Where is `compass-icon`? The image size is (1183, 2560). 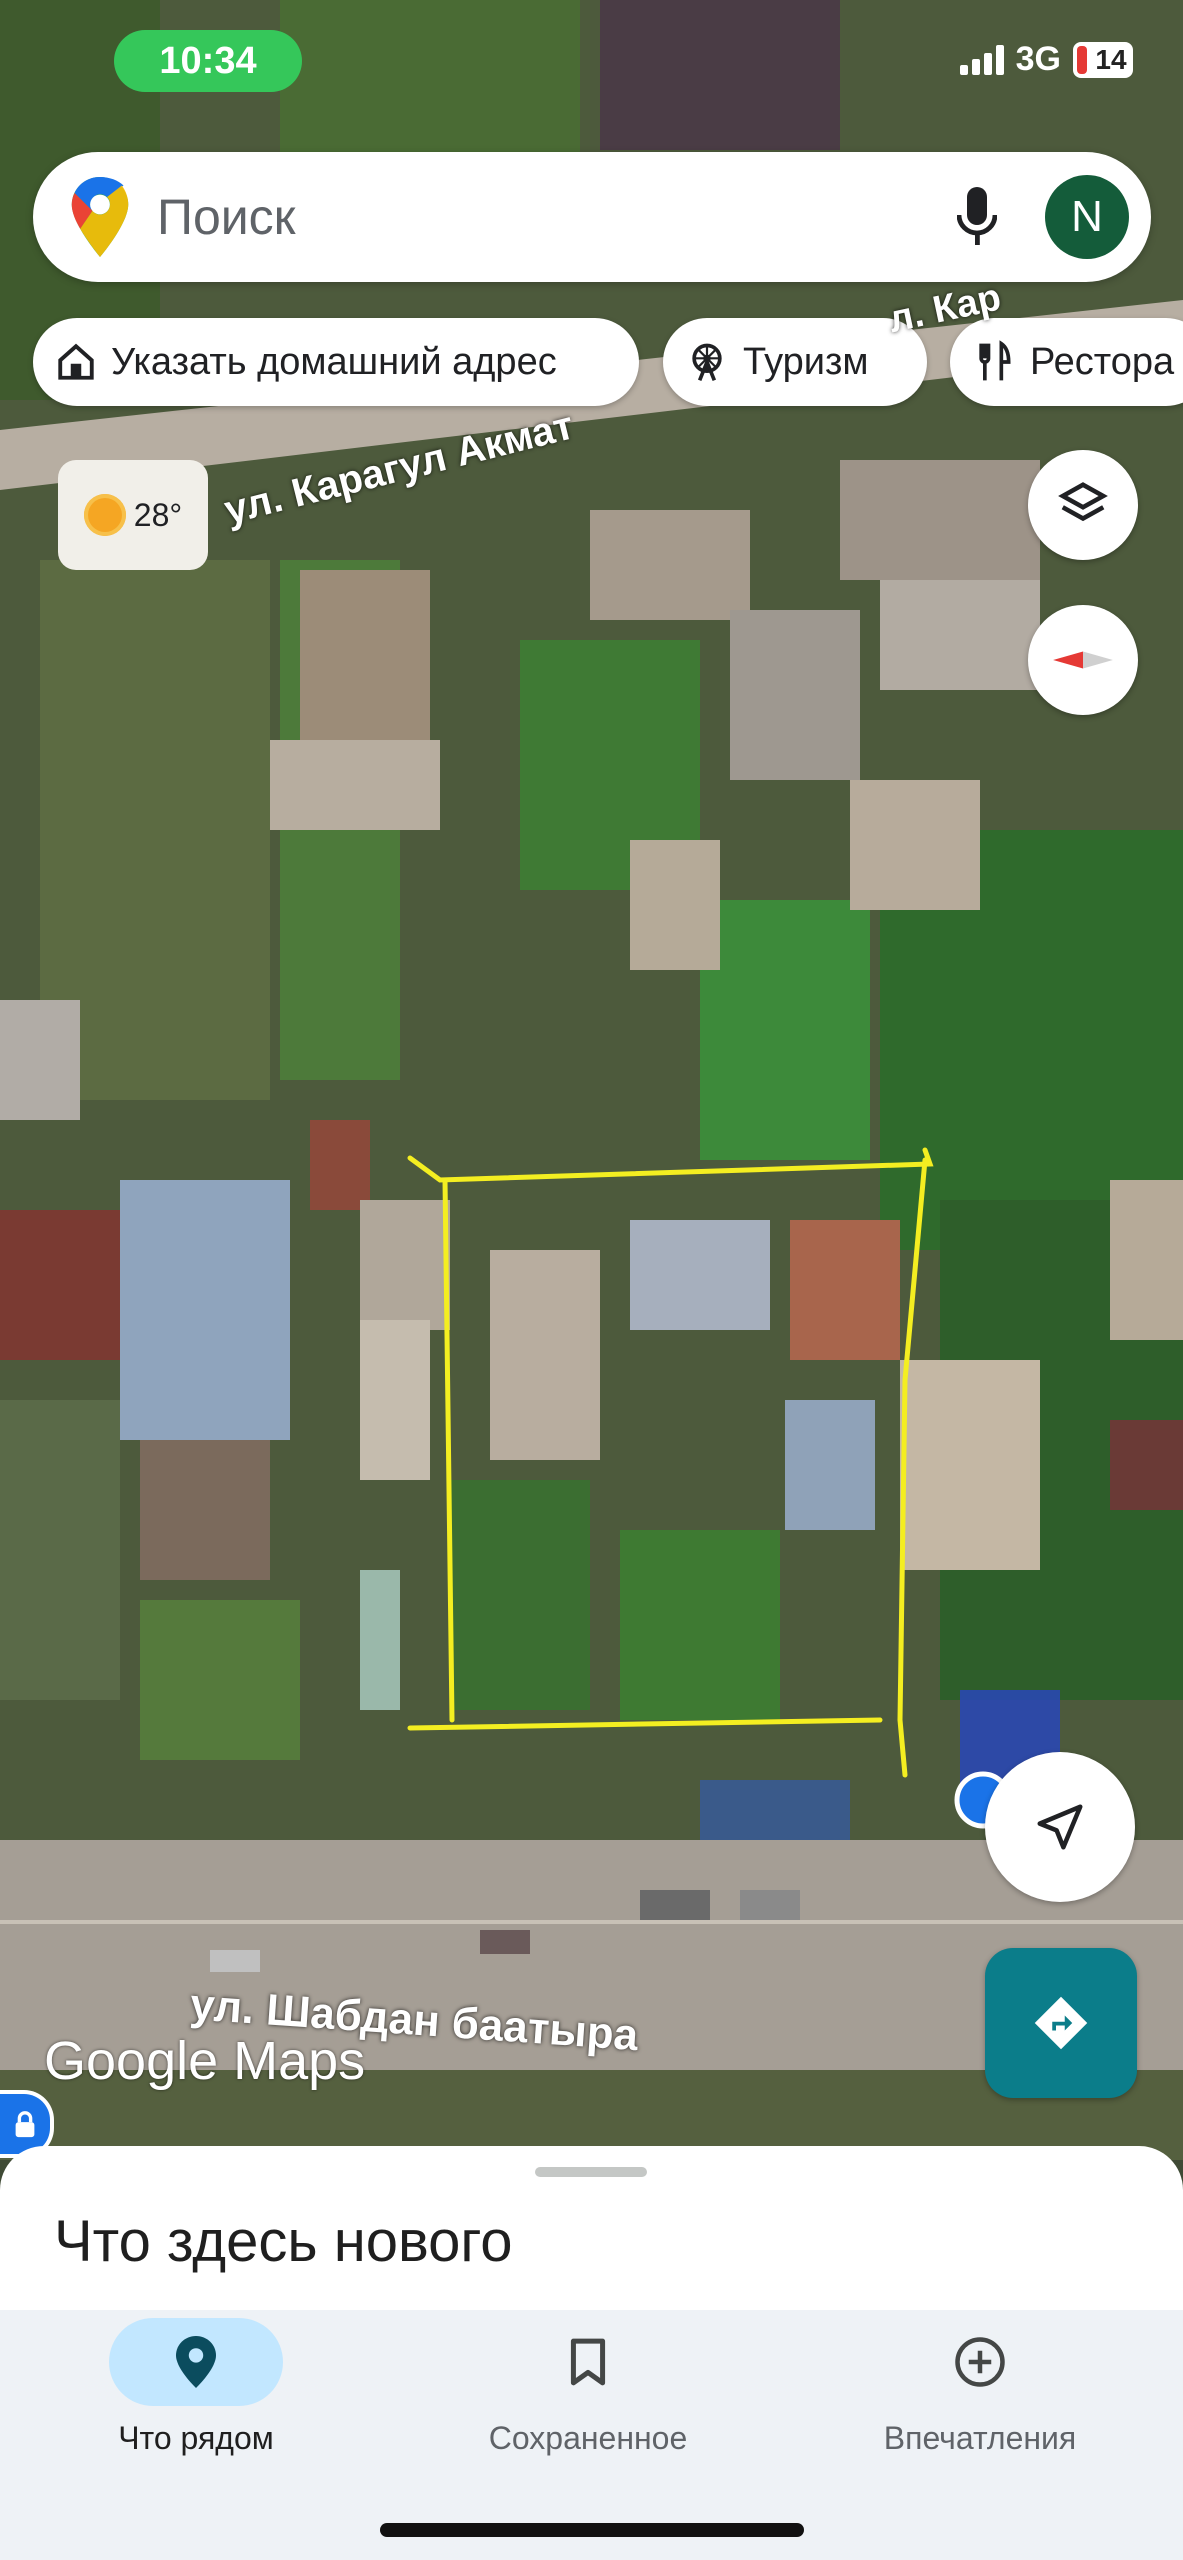 compass-icon is located at coordinates (1083, 660).